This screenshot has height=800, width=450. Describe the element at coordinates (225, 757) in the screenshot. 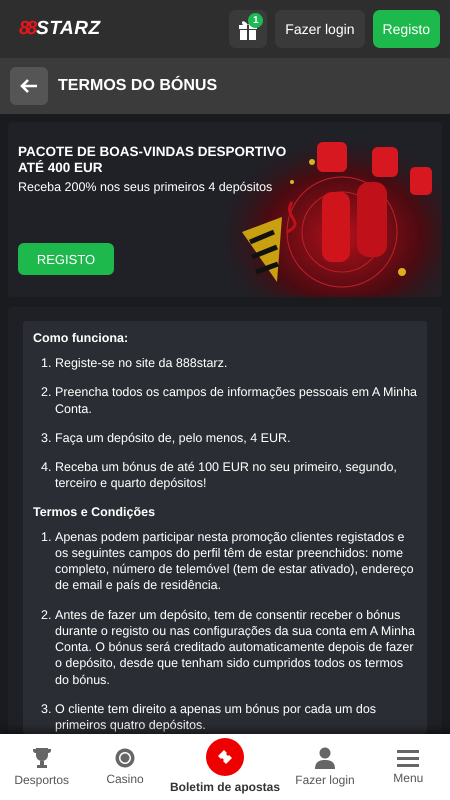

I see `bet-slip-icon` at that location.